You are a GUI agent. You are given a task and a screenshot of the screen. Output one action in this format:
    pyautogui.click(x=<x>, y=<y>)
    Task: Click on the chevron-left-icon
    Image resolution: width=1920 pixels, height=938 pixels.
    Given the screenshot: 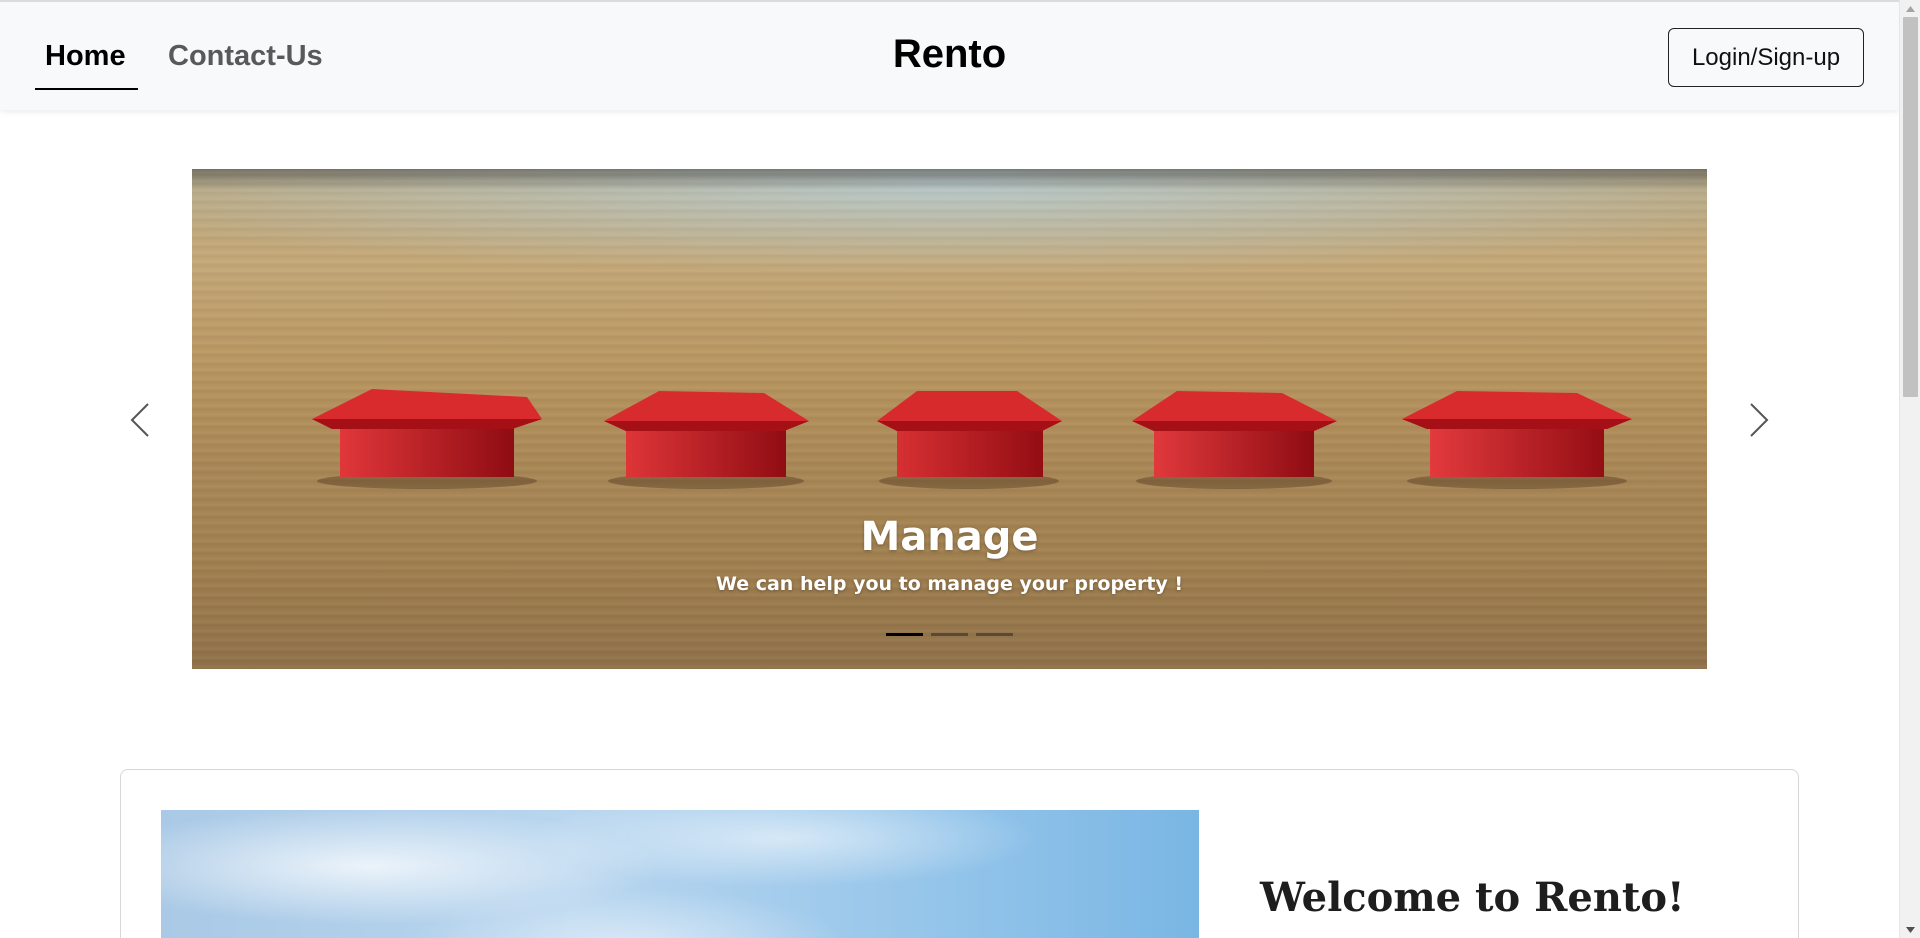 What is the action you would take?
    pyautogui.click(x=139, y=420)
    